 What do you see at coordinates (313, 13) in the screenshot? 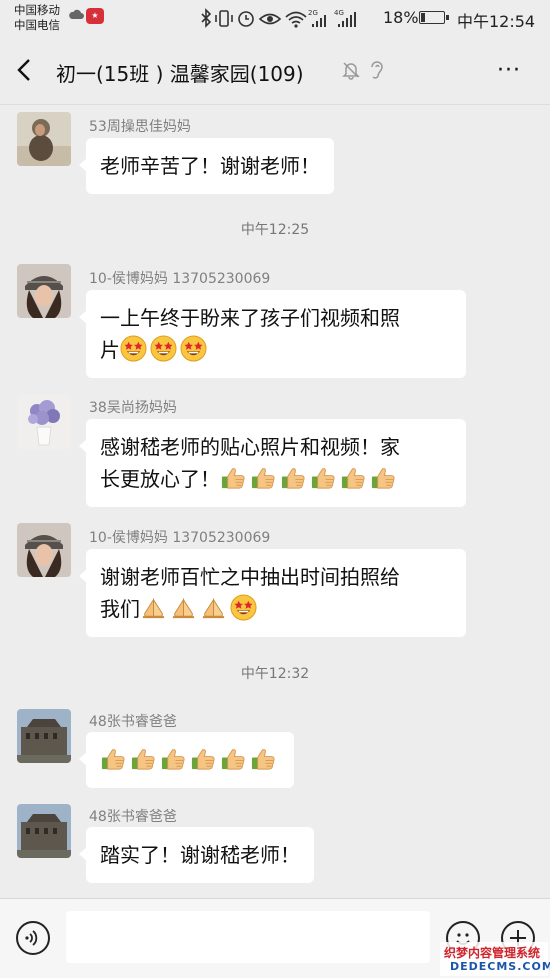
I see `svg-text: 2G` at bounding box center [313, 13].